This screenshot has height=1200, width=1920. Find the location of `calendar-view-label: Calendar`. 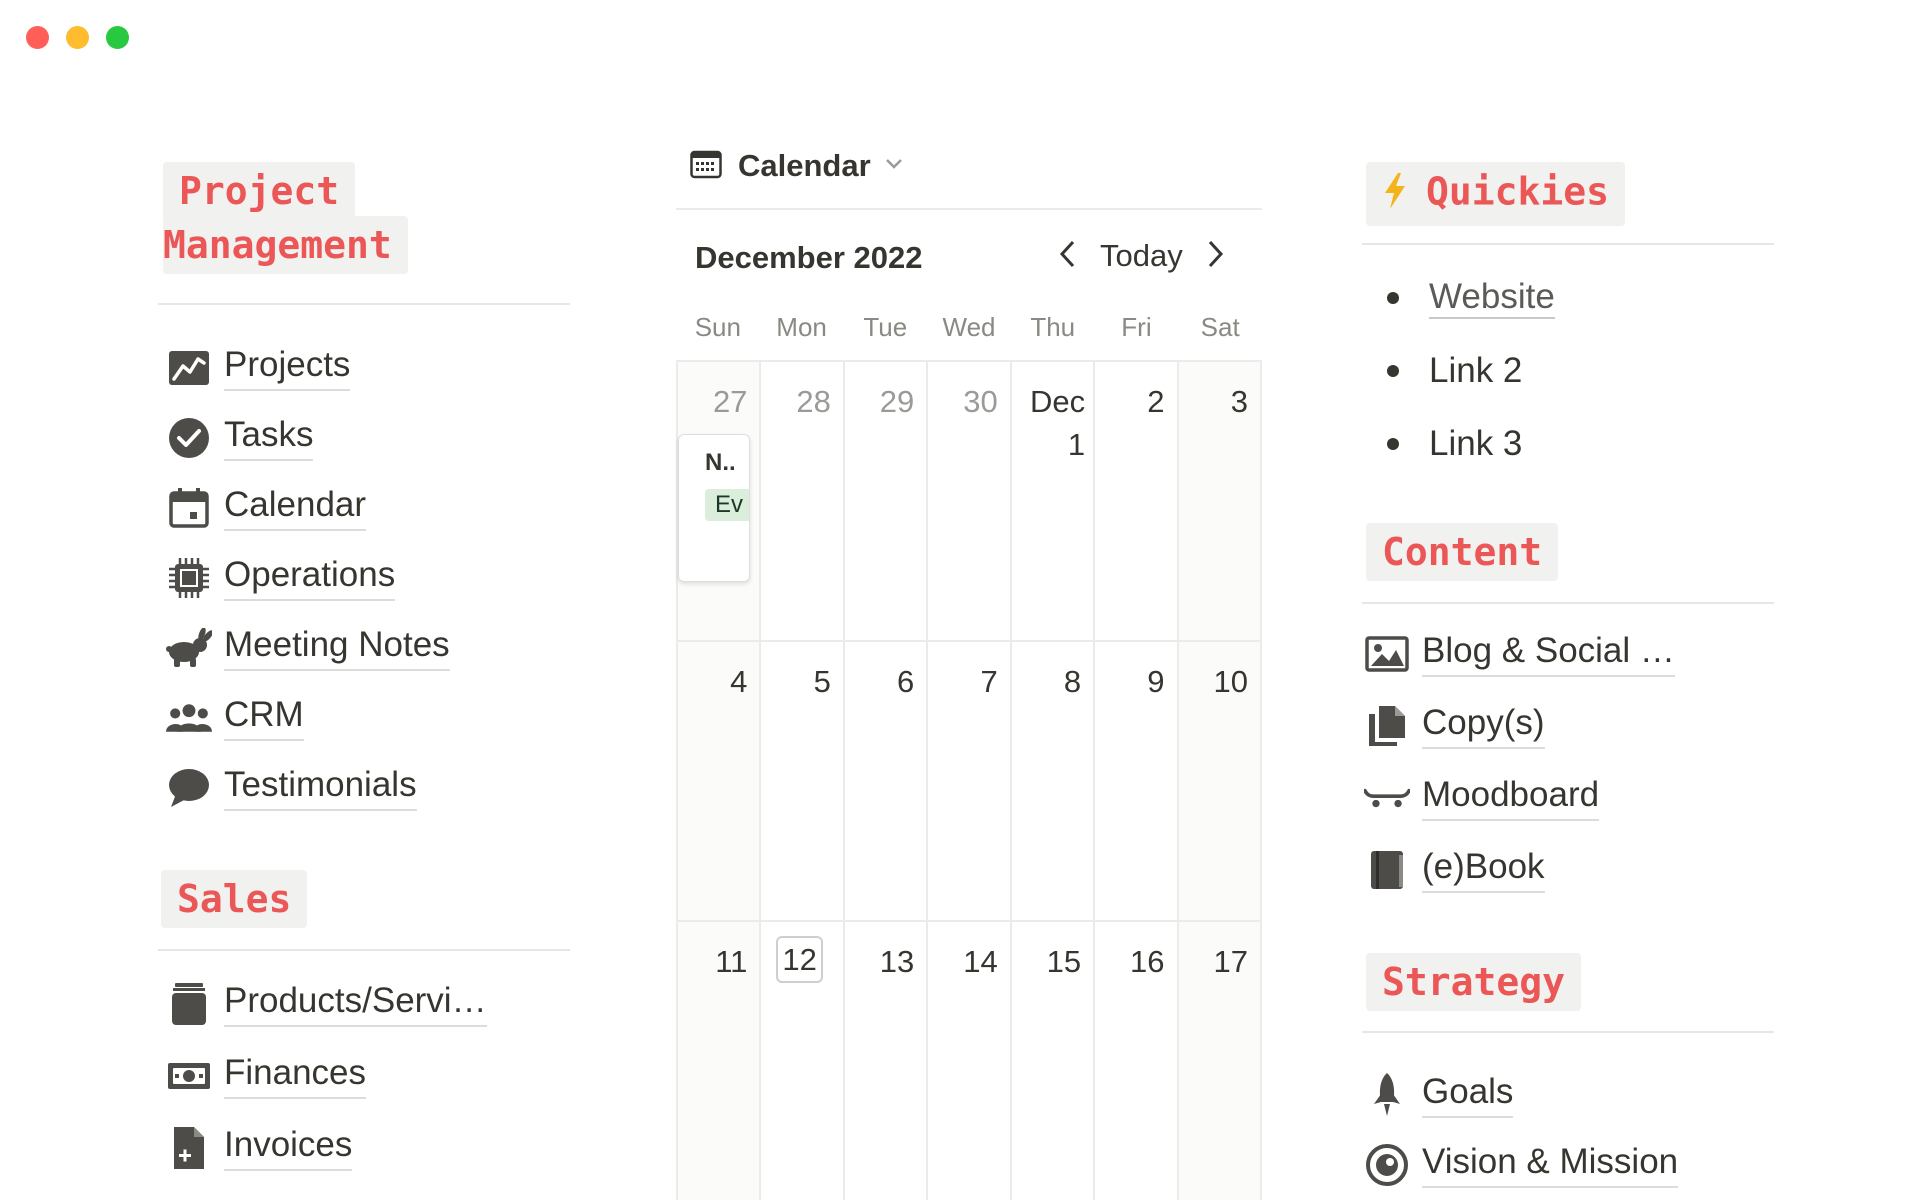

calendar-view-label: Calendar is located at coordinates (804, 165).